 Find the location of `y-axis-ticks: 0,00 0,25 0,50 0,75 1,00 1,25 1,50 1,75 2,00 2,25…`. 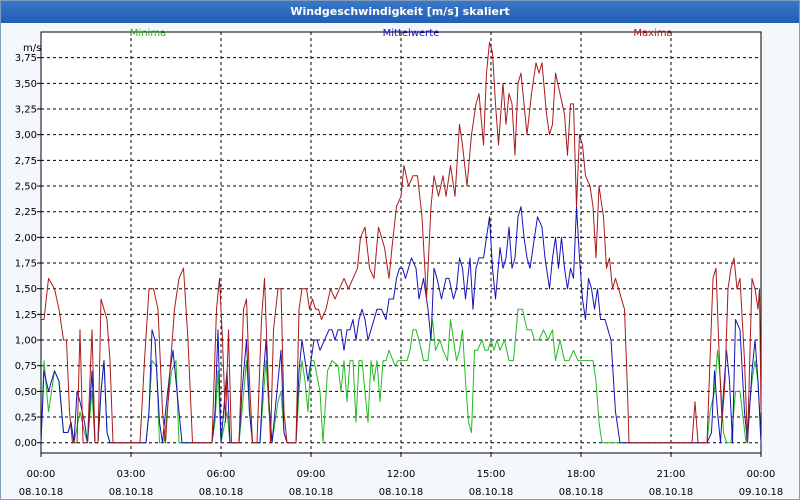

y-axis-ticks: 0,00 0,25 0,50 0,75 1,00 1,25 1,50 1,75 2,00 2,25… is located at coordinates (28, 251).